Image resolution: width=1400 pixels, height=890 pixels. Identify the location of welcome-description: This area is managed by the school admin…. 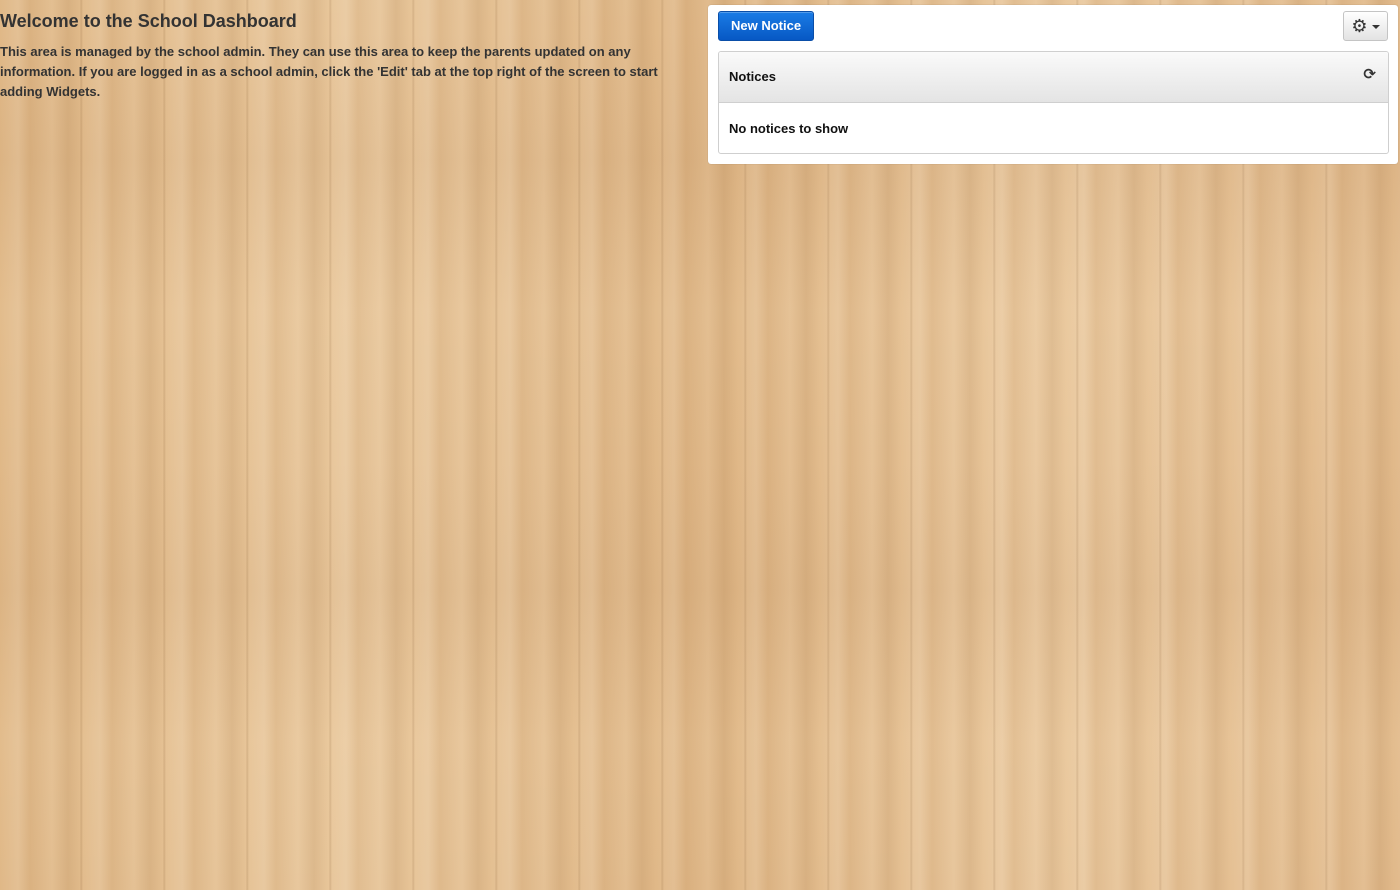
(329, 71).